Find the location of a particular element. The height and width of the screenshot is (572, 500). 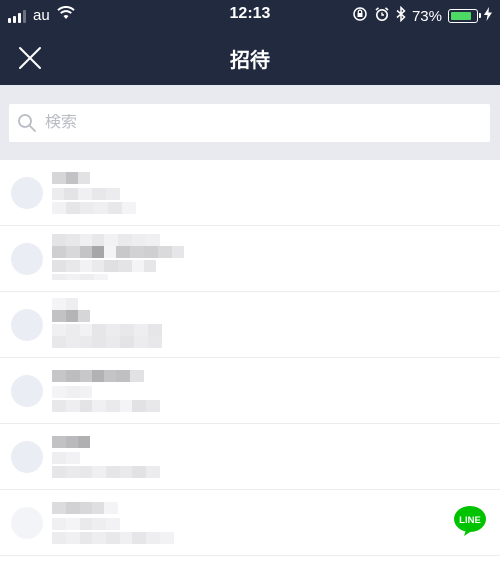

line-badge-label: LINE is located at coordinates (470, 520).